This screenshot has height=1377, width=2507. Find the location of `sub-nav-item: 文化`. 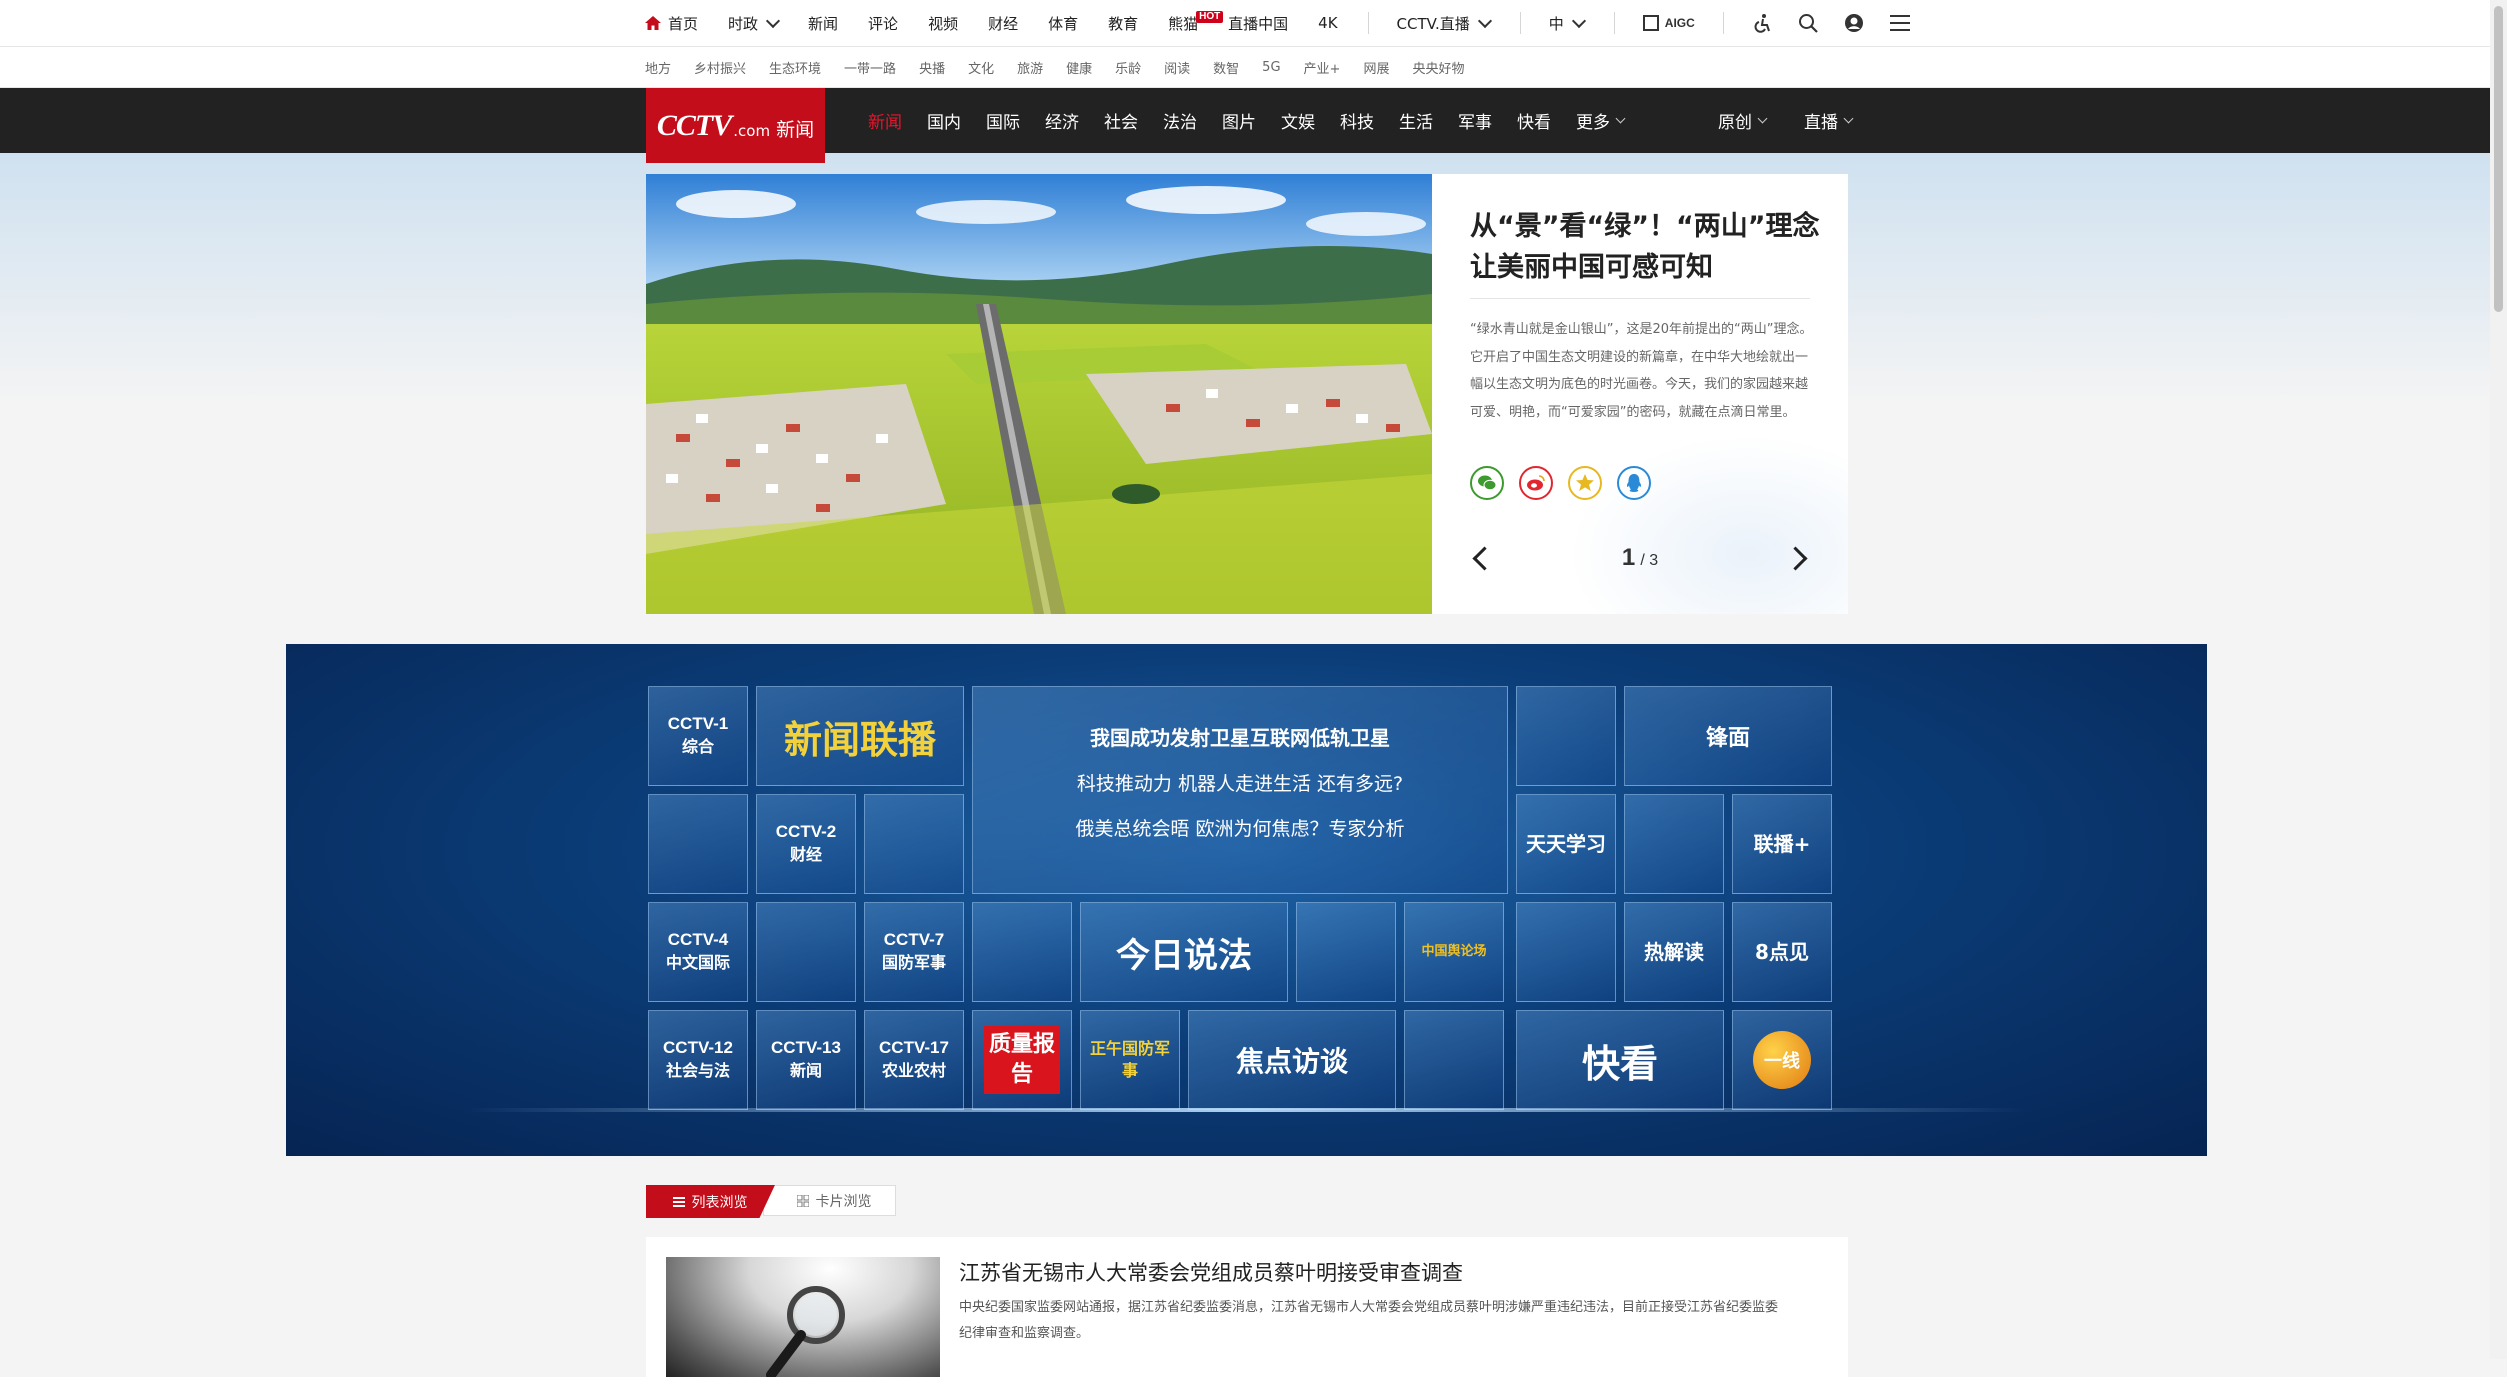

sub-nav-item: 文化 is located at coordinates (981, 67).